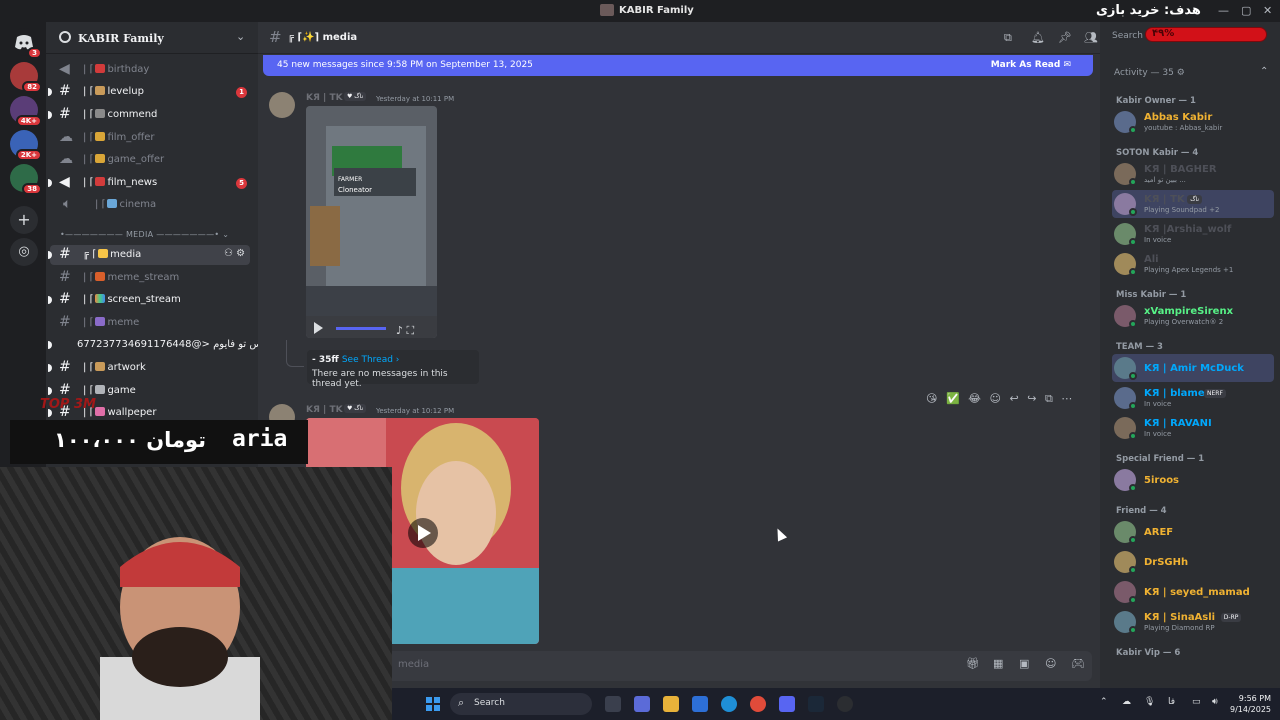 Image resolution: width=1280 pixels, height=720 pixels. Describe the element at coordinates (1065, 37) in the screenshot. I see `pin-icon: 📌︎` at that location.